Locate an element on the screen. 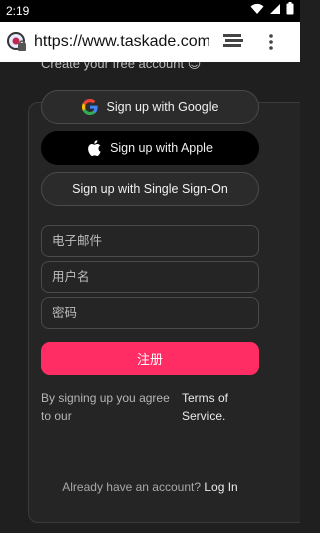 This screenshot has width=320, height=533. google-signup-button: Sign up with Google is located at coordinates (150, 107).